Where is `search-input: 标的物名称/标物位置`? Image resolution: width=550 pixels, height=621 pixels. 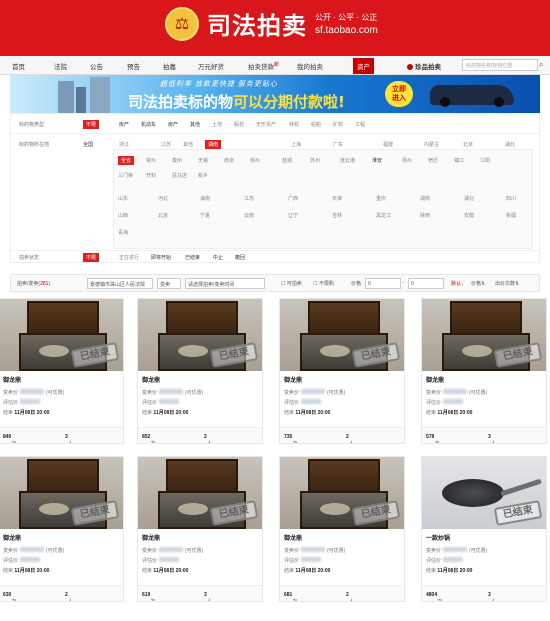 search-input: 标的物名称/标物位置 is located at coordinates (500, 65).